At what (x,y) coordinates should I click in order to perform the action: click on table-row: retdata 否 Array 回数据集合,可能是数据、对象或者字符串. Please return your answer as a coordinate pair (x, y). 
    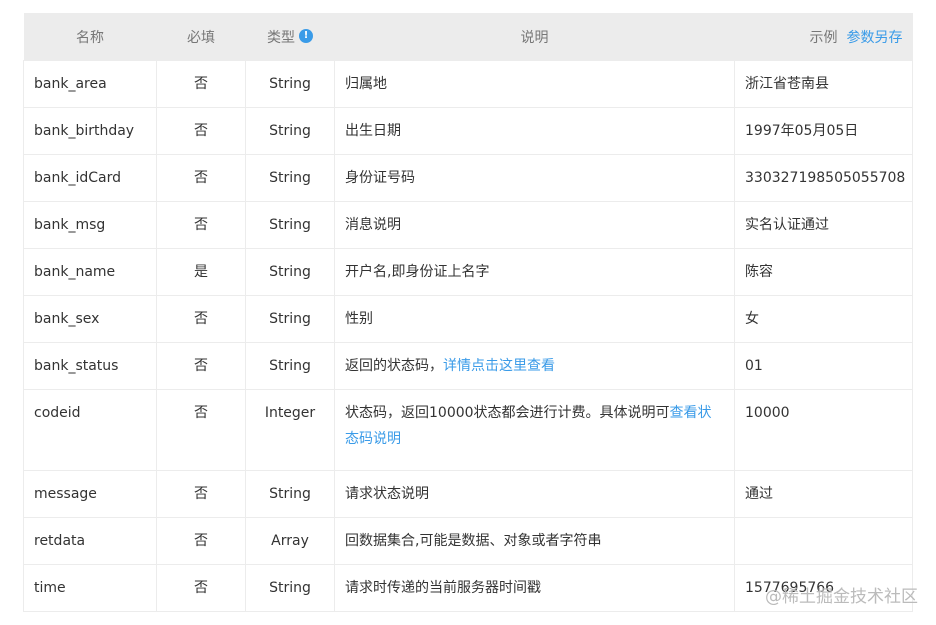
    Looking at the image, I should click on (468, 541).